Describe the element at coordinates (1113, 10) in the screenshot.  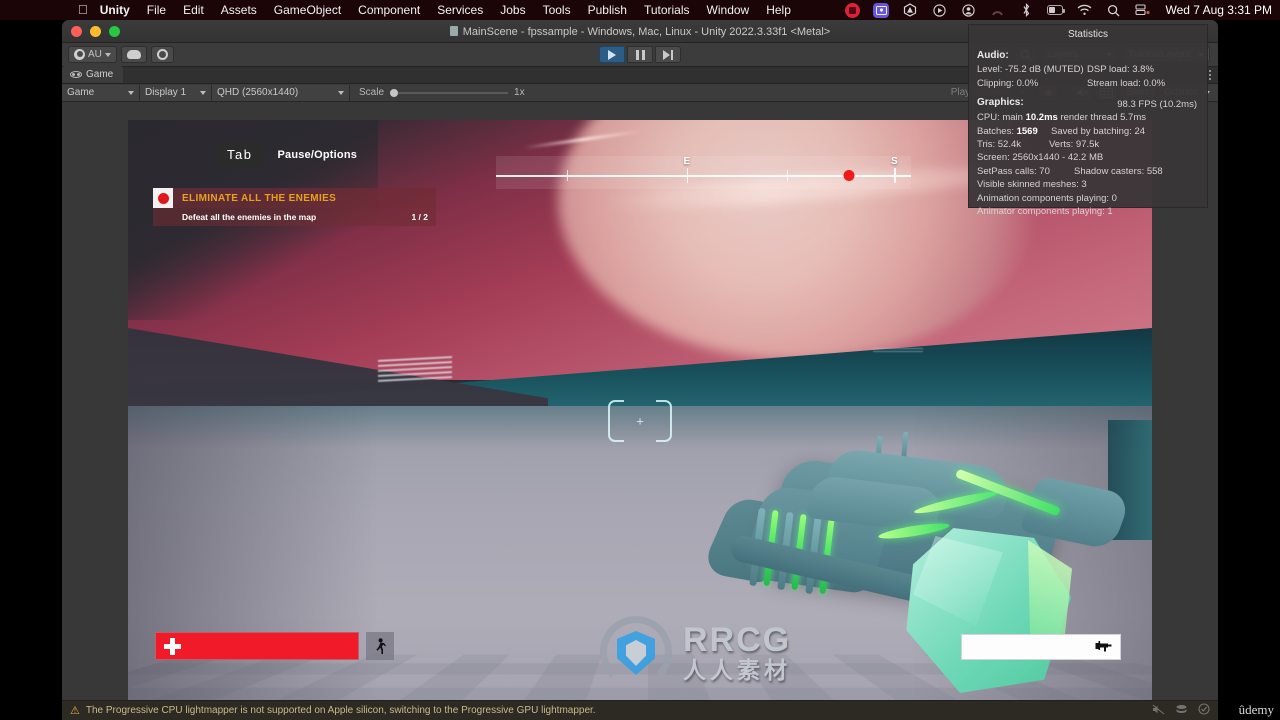
I see `spotlight-search-icon` at that location.